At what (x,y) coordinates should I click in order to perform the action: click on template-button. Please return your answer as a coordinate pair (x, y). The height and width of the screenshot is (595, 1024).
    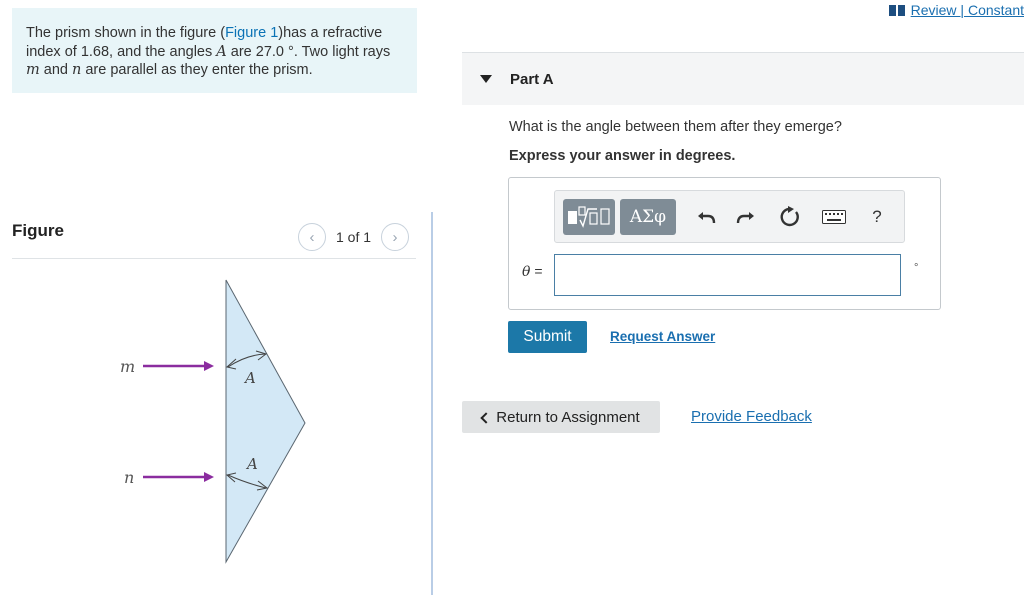
    Looking at the image, I should click on (589, 217).